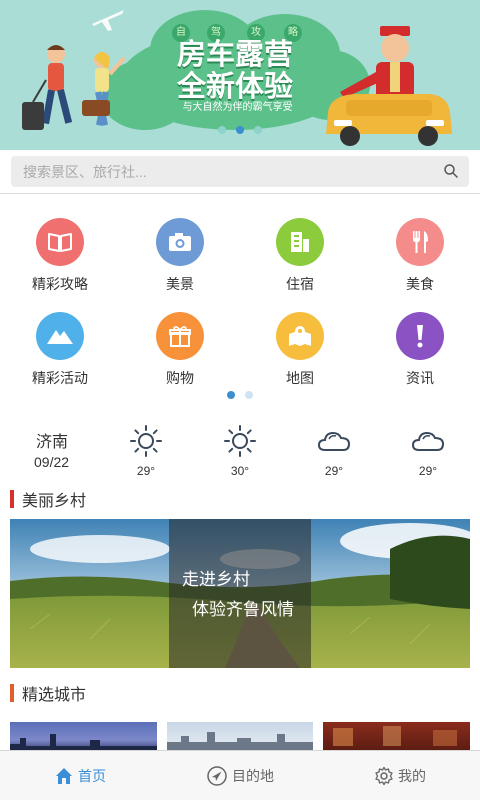 The image size is (480, 800). I want to click on section-title: 美丽乡村, so click(54, 501).